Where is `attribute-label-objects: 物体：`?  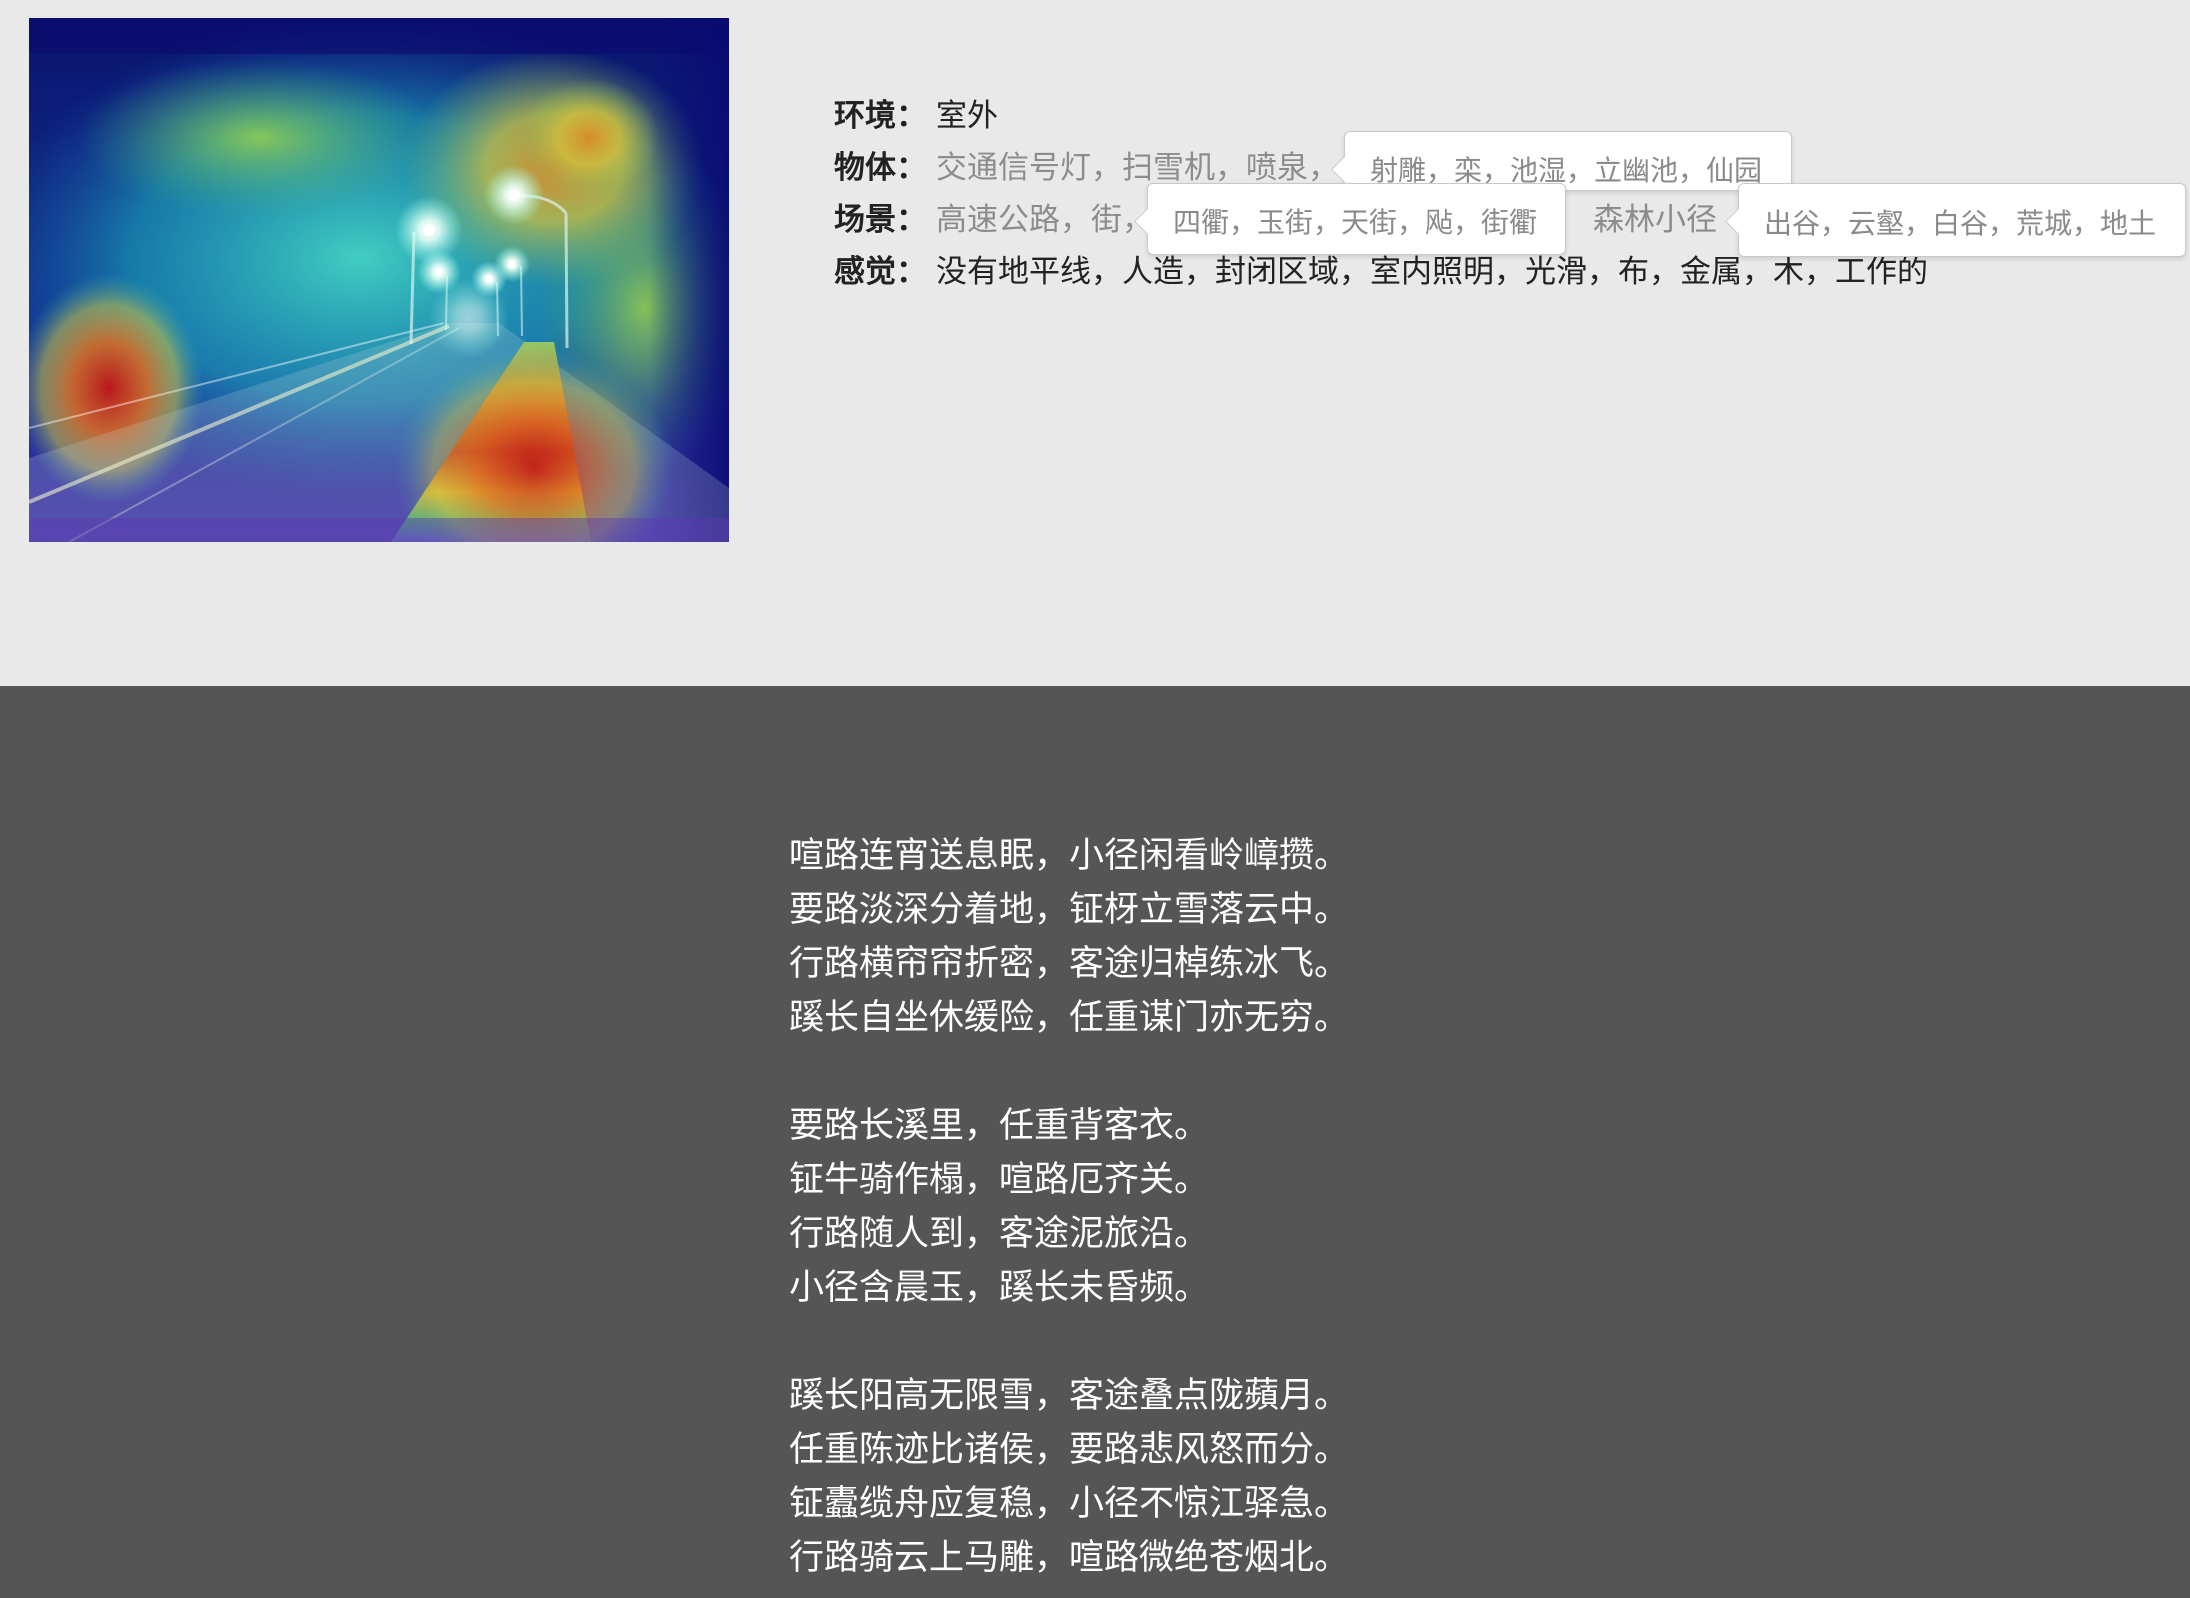
attribute-label-objects: 物体： is located at coordinates (880, 168).